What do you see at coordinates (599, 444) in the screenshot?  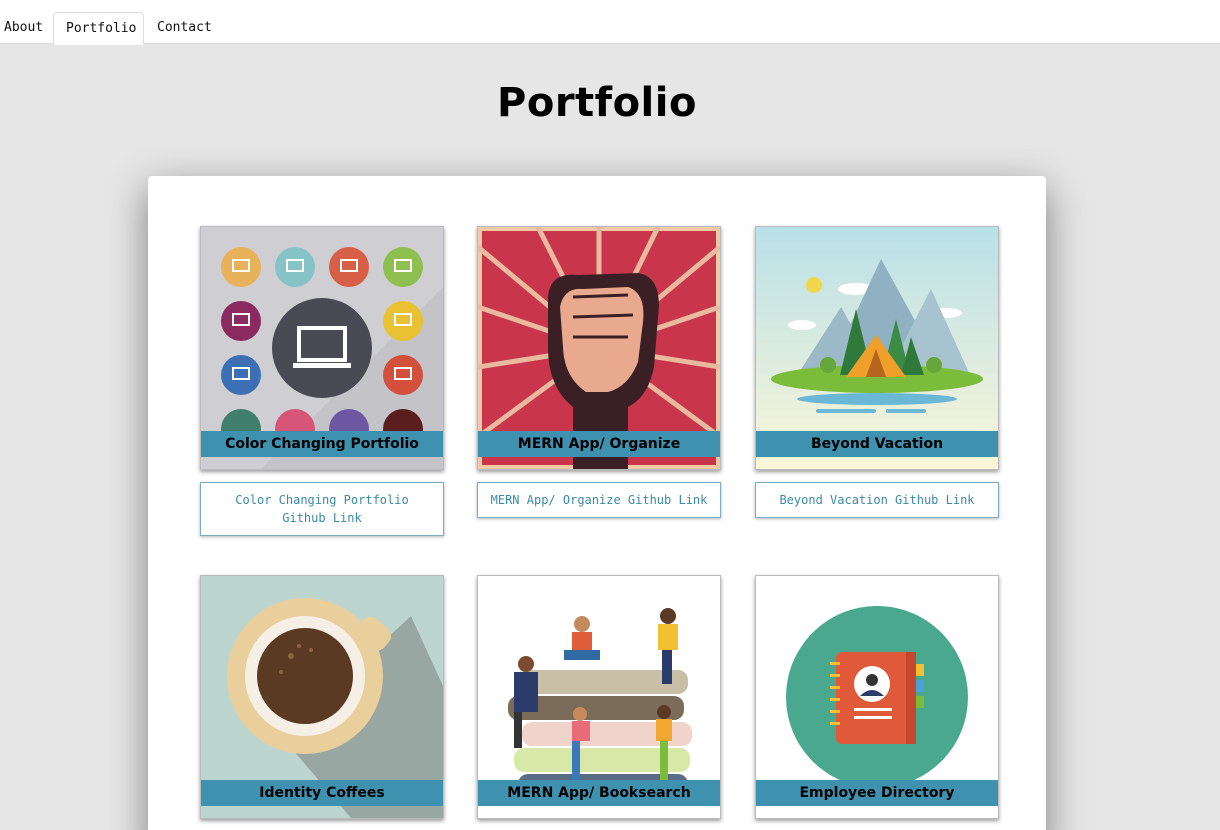 I see `project-title: MERN App/ Organize` at bounding box center [599, 444].